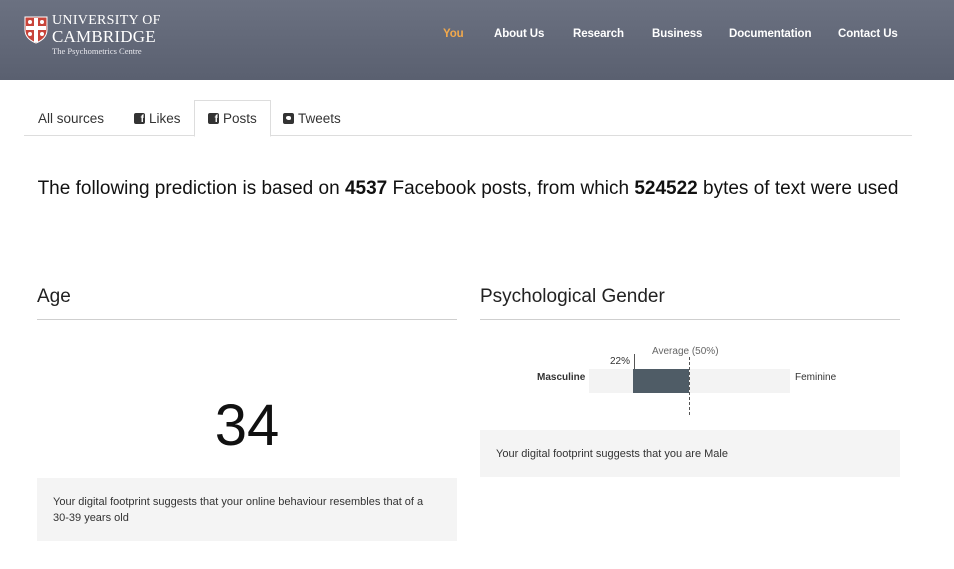 The height and width of the screenshot is (569, 954). I want to click on logo-line-university: UNIVERSITY OF, so click(106, 20).